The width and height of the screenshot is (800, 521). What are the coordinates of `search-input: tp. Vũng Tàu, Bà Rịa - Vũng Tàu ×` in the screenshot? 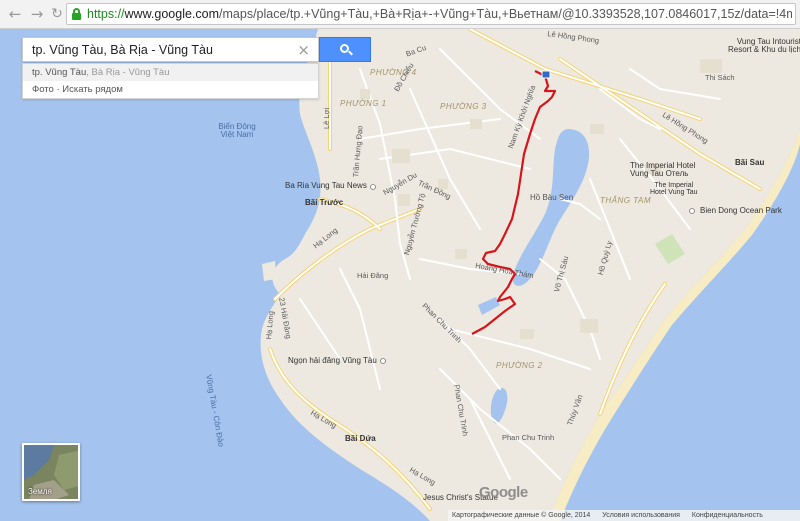 It's located at (170, 49).